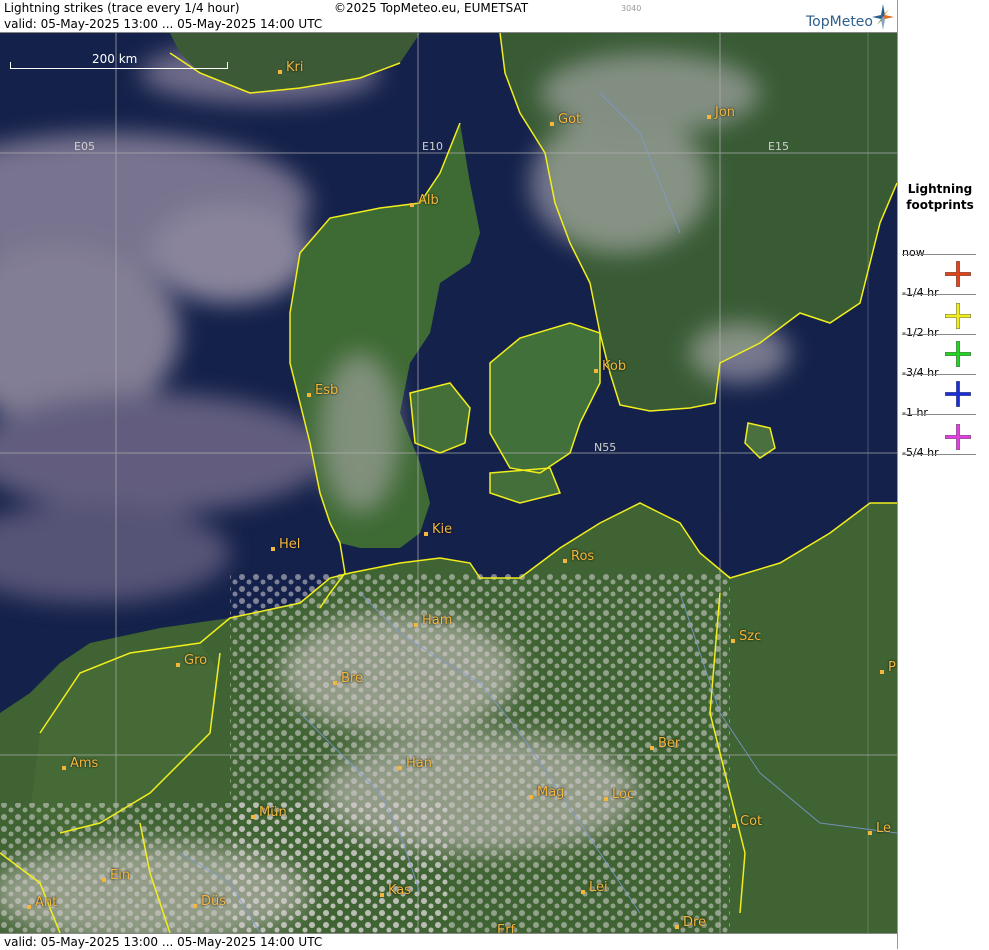  Describe the element at coordinates (84, 763) in the screenshot. I see `city-label: Ams` at that location.